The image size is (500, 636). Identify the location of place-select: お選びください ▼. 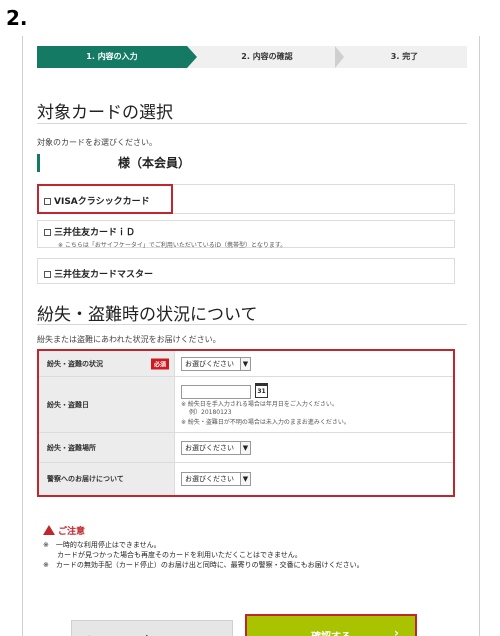
(216, 448).